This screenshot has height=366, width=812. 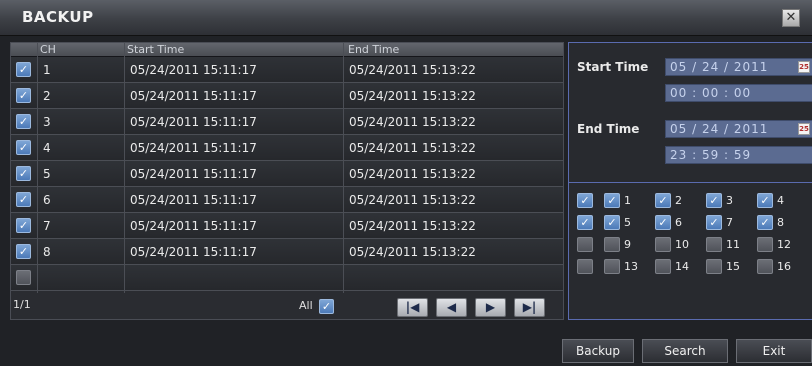 What do you see at coordinates (47, 252) in the screenshot?
I see `row-channel: 8` at bounding box center [47, 252].